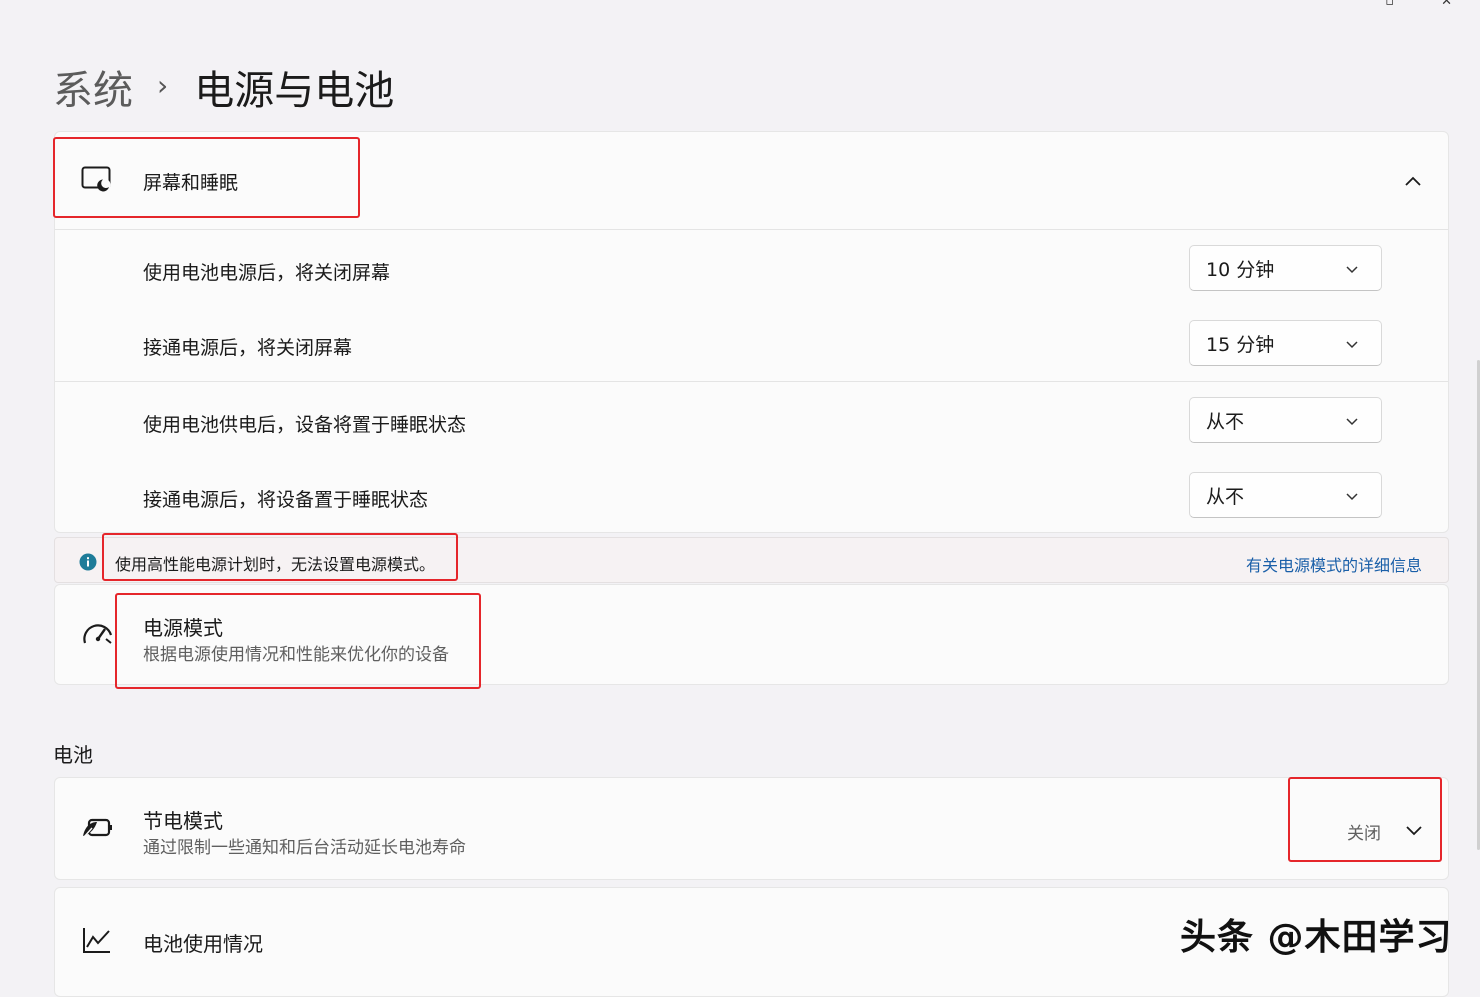 Image resolution: width=1480 pixels, height=997 pixels. What do you see at coordinates (93, 87) in the screenshot?
I see `breadcrumb-parent: 系统` at bounding box center [93, 87].